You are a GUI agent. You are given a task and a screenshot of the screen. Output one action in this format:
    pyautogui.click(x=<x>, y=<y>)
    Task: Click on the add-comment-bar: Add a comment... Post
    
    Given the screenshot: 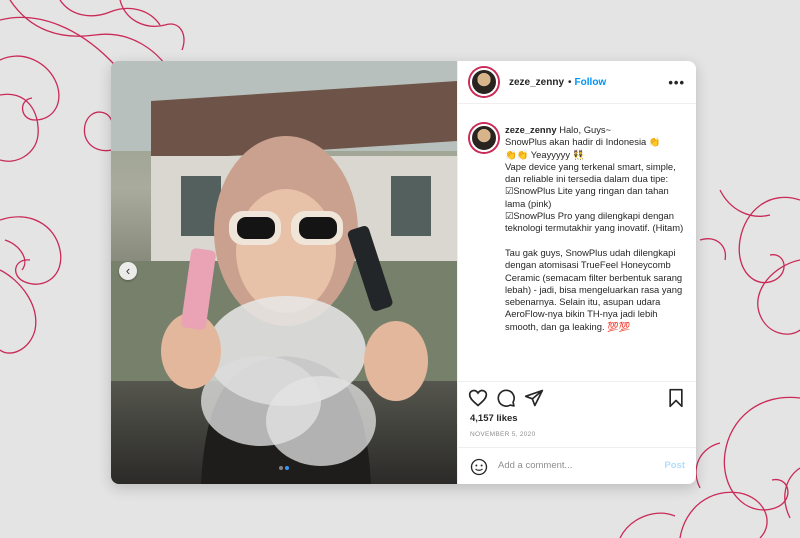 What is the action you would take?
    pyautogui.click(x=577, y=465)
    